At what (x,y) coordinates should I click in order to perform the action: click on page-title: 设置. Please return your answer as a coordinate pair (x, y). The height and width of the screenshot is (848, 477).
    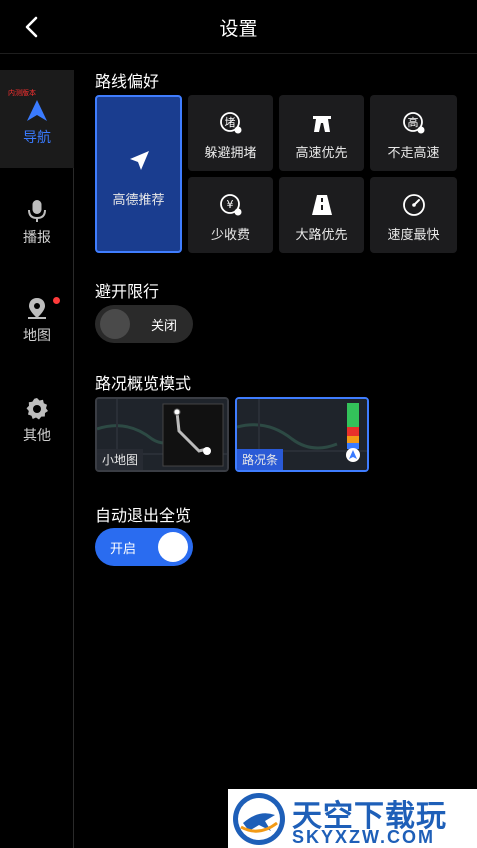
    Looking at the image, I should click on (238, 29).